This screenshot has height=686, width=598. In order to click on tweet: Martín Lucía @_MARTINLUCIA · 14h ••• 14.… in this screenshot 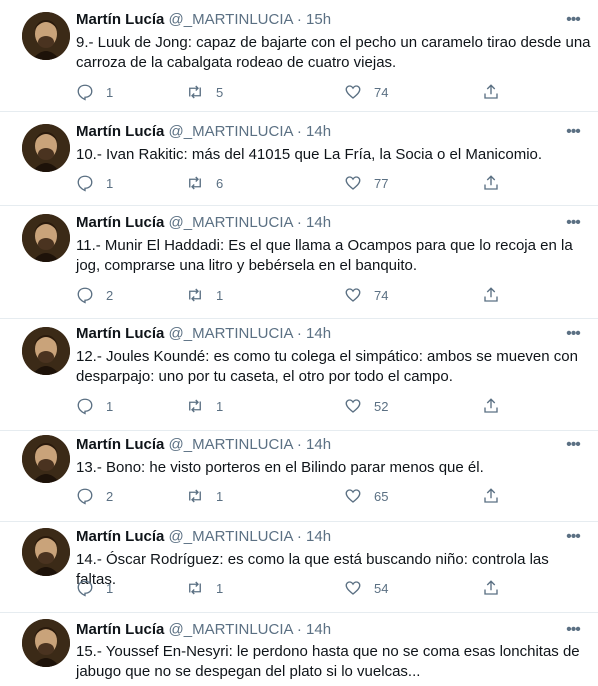, I will do `click(299, 567)`.